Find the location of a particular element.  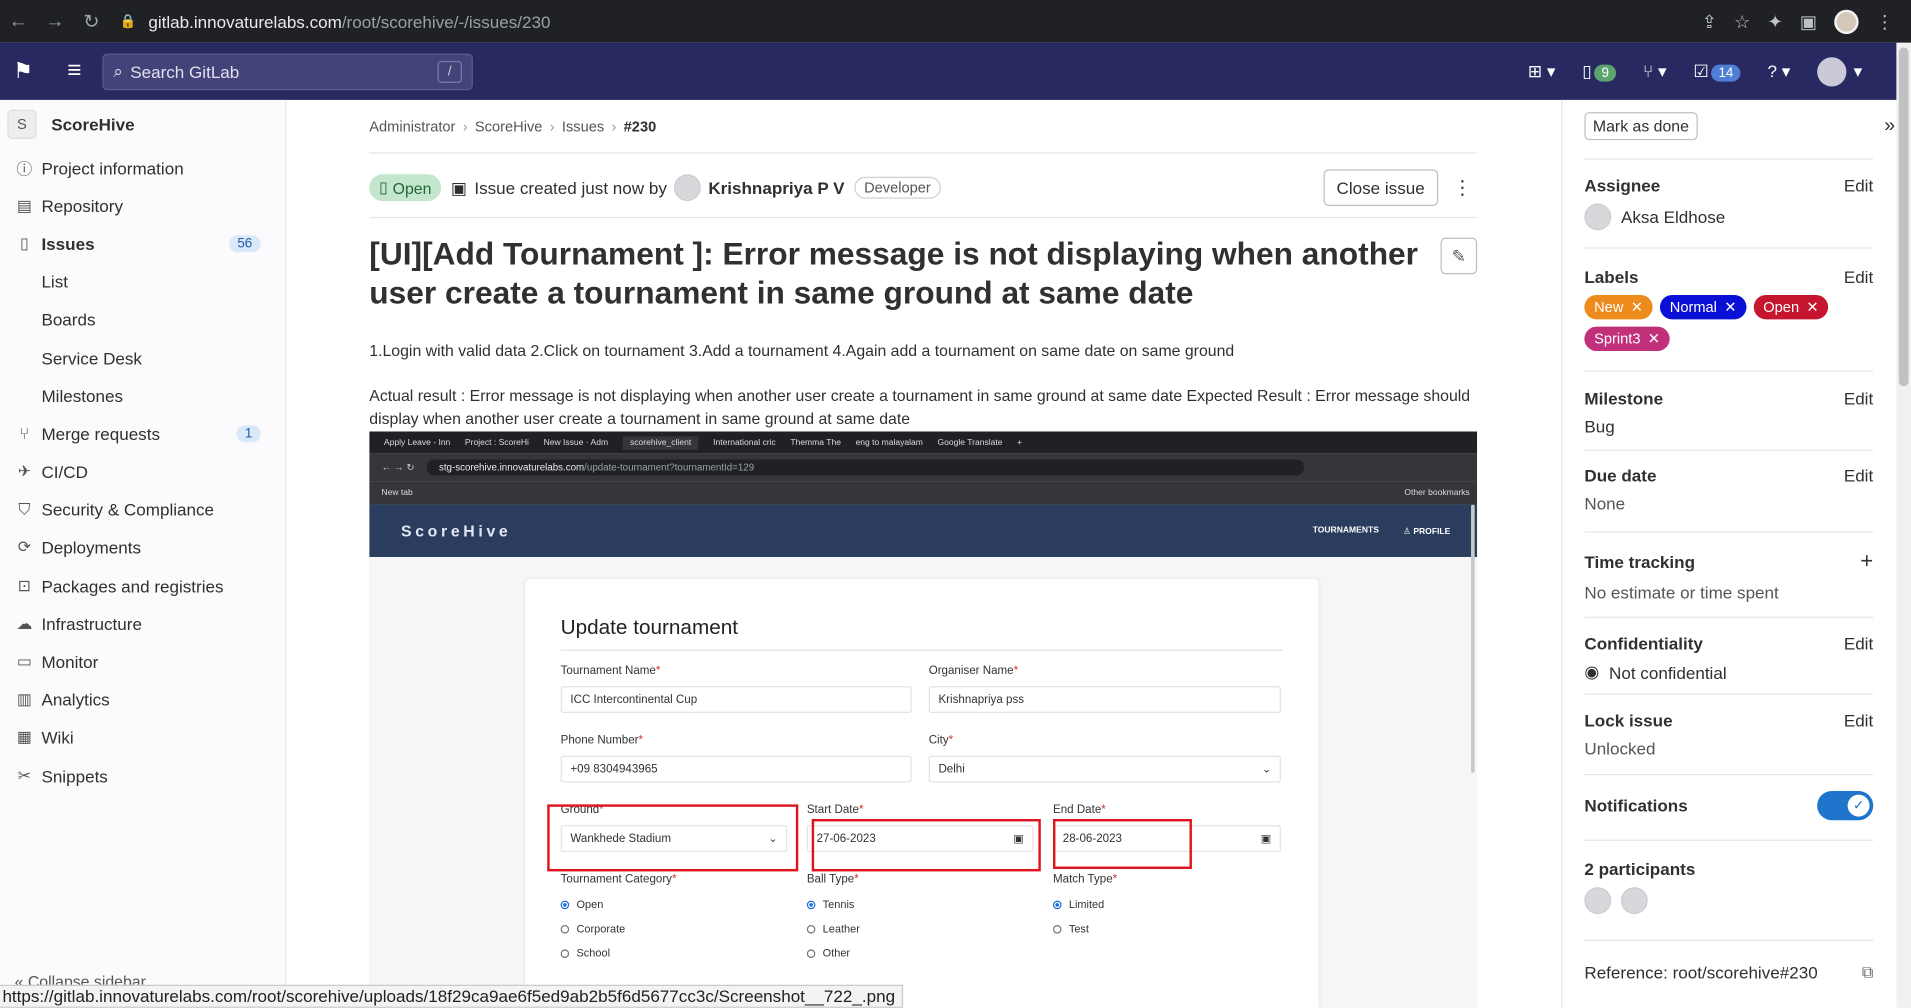

author-avatar is located at coordinates (688, 188).